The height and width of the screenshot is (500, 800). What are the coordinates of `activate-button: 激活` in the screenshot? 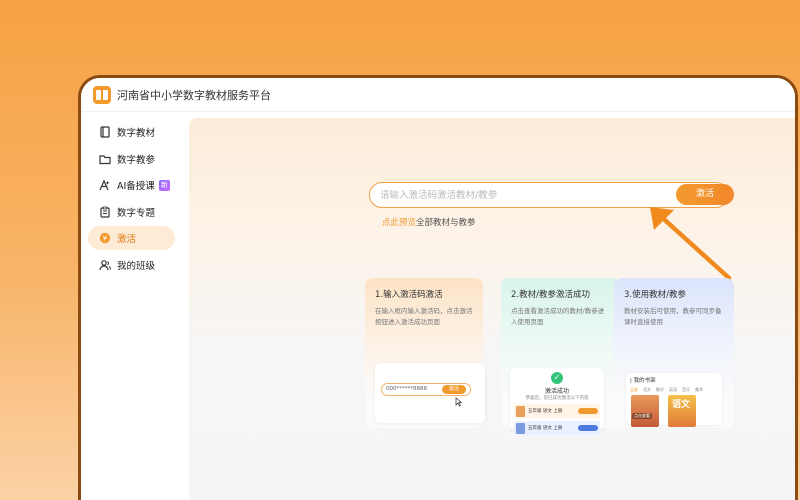 It's located at (705, 194).